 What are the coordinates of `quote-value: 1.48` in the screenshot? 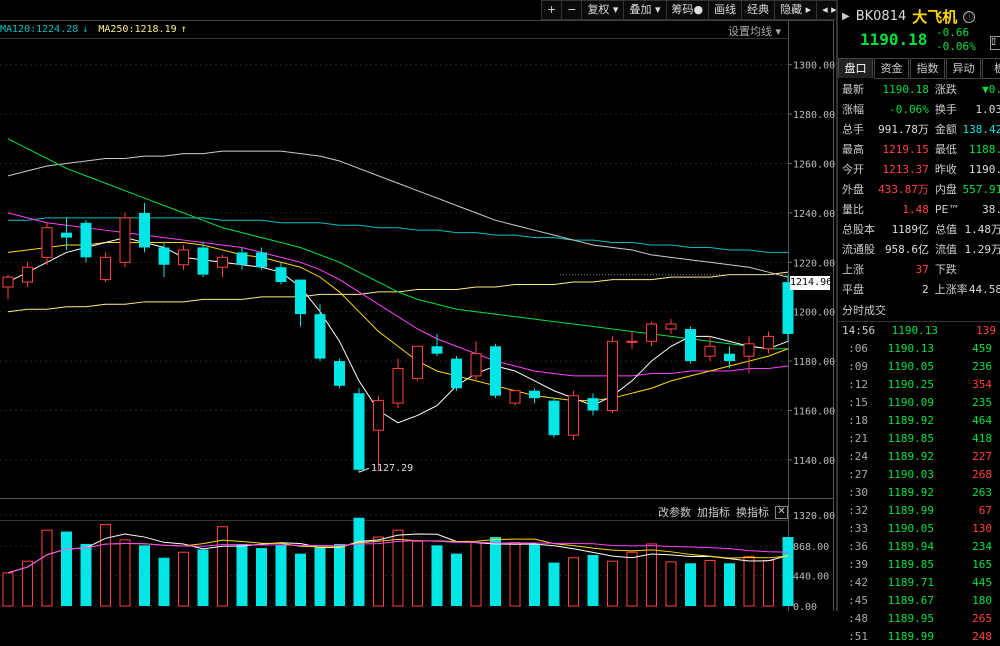 It's located at (915, 209).